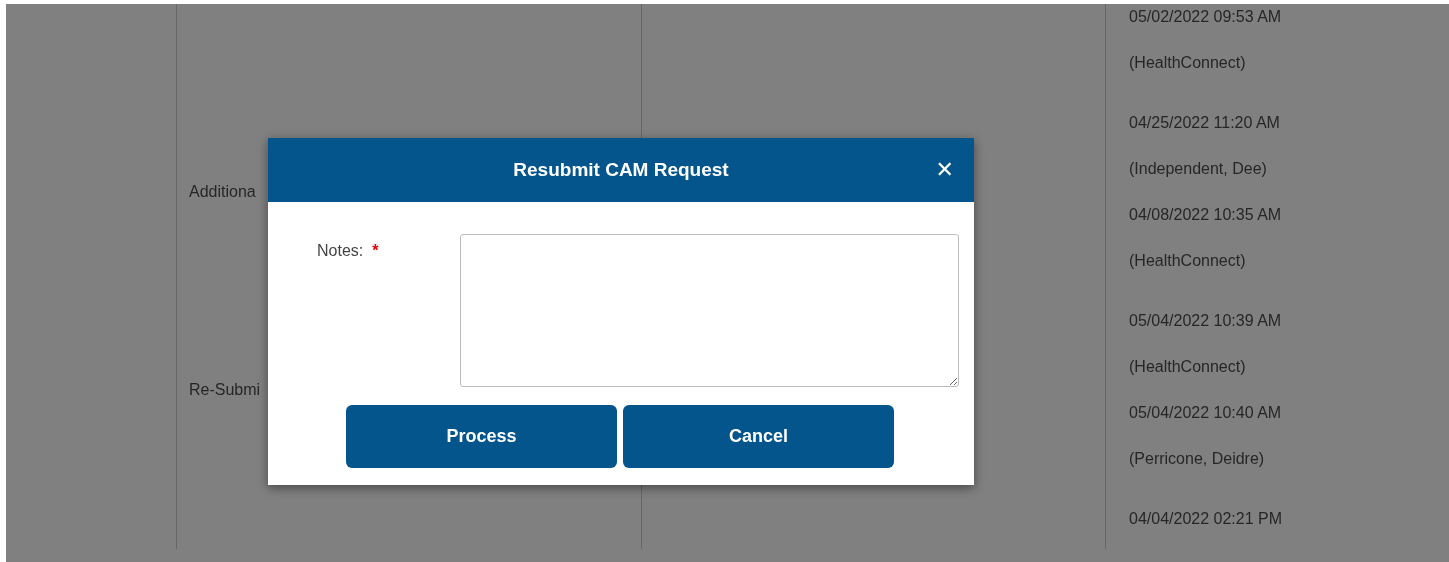  What do you see at coordinates (1205, 519) in the screenshot?
I see `table-cell: 04/04/2022 02:21 PM` at bounding box center [1205, 519].